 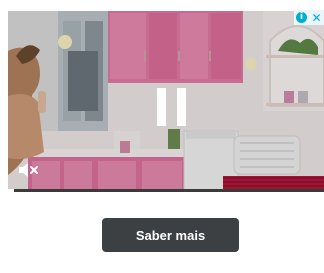 I want to click on video-progress-bar, so click(x=166, y=190).